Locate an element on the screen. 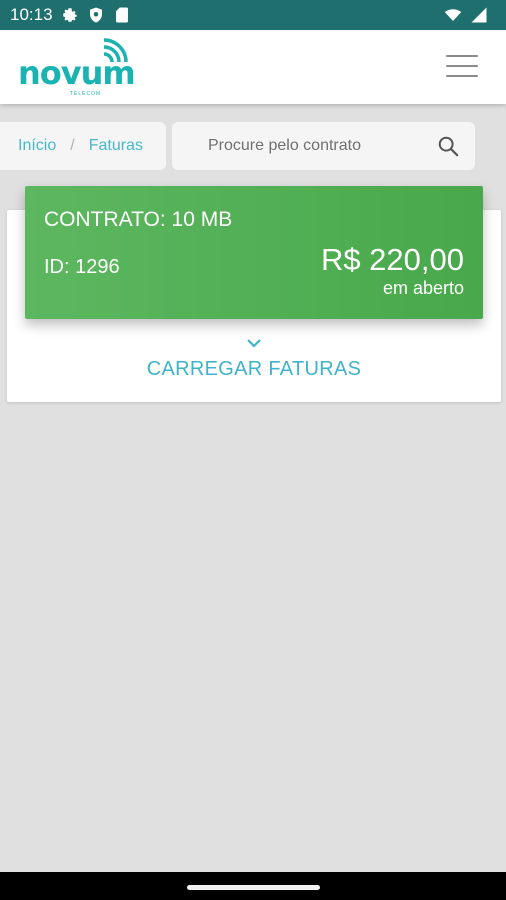  breadcrumb: Início / Faturas is located at coordinates (83, 146).